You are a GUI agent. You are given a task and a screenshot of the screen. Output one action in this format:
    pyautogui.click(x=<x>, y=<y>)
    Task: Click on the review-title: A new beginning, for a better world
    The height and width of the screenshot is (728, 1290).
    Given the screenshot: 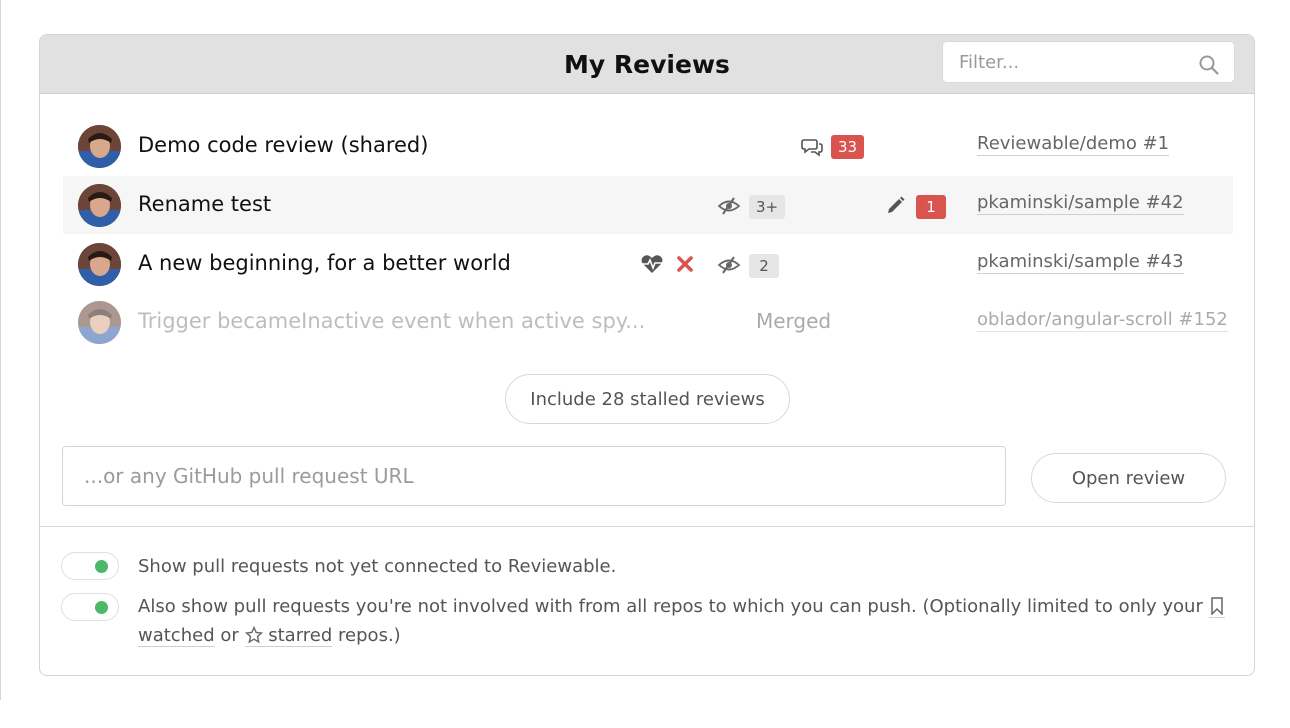 What is the action you would take?
    pyautogui.click(x=324, y=263)
    